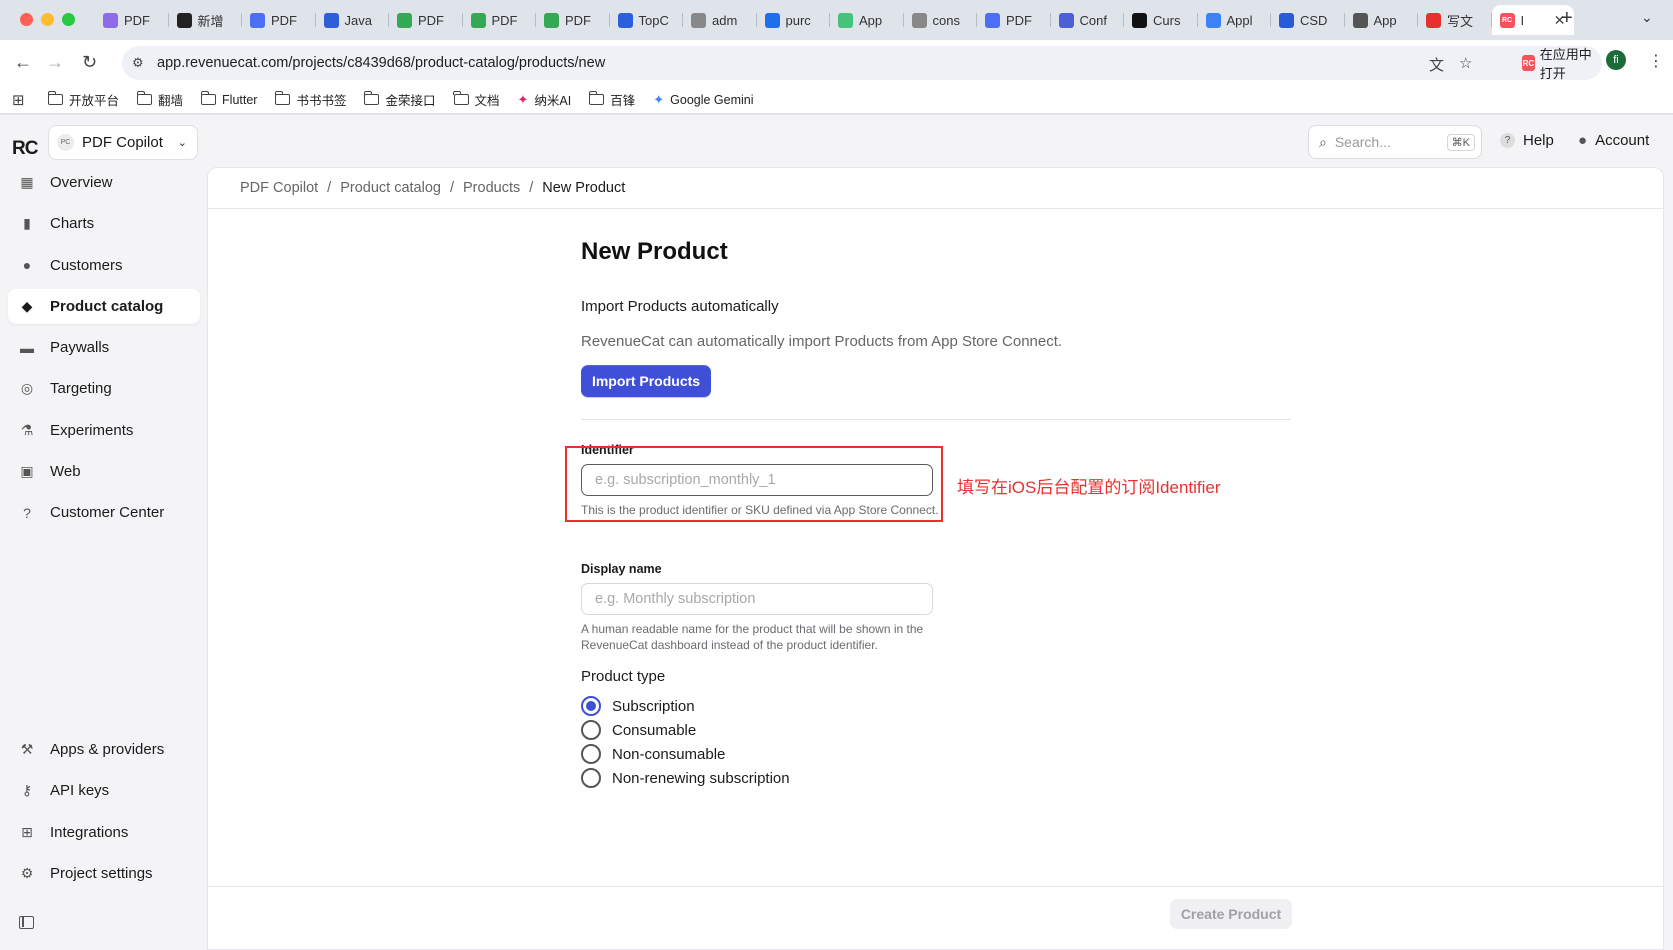 The image size is (1673, 950). I want to click on key-icon: ⚷, so click(27, 790).